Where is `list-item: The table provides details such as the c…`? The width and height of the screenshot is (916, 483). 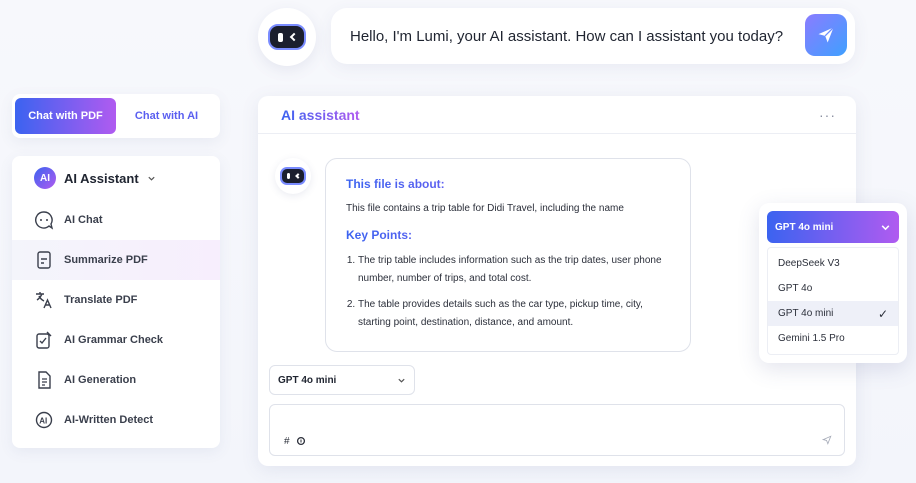 list-item: The table provides details such as the c… is located at coordinates (514, 314).